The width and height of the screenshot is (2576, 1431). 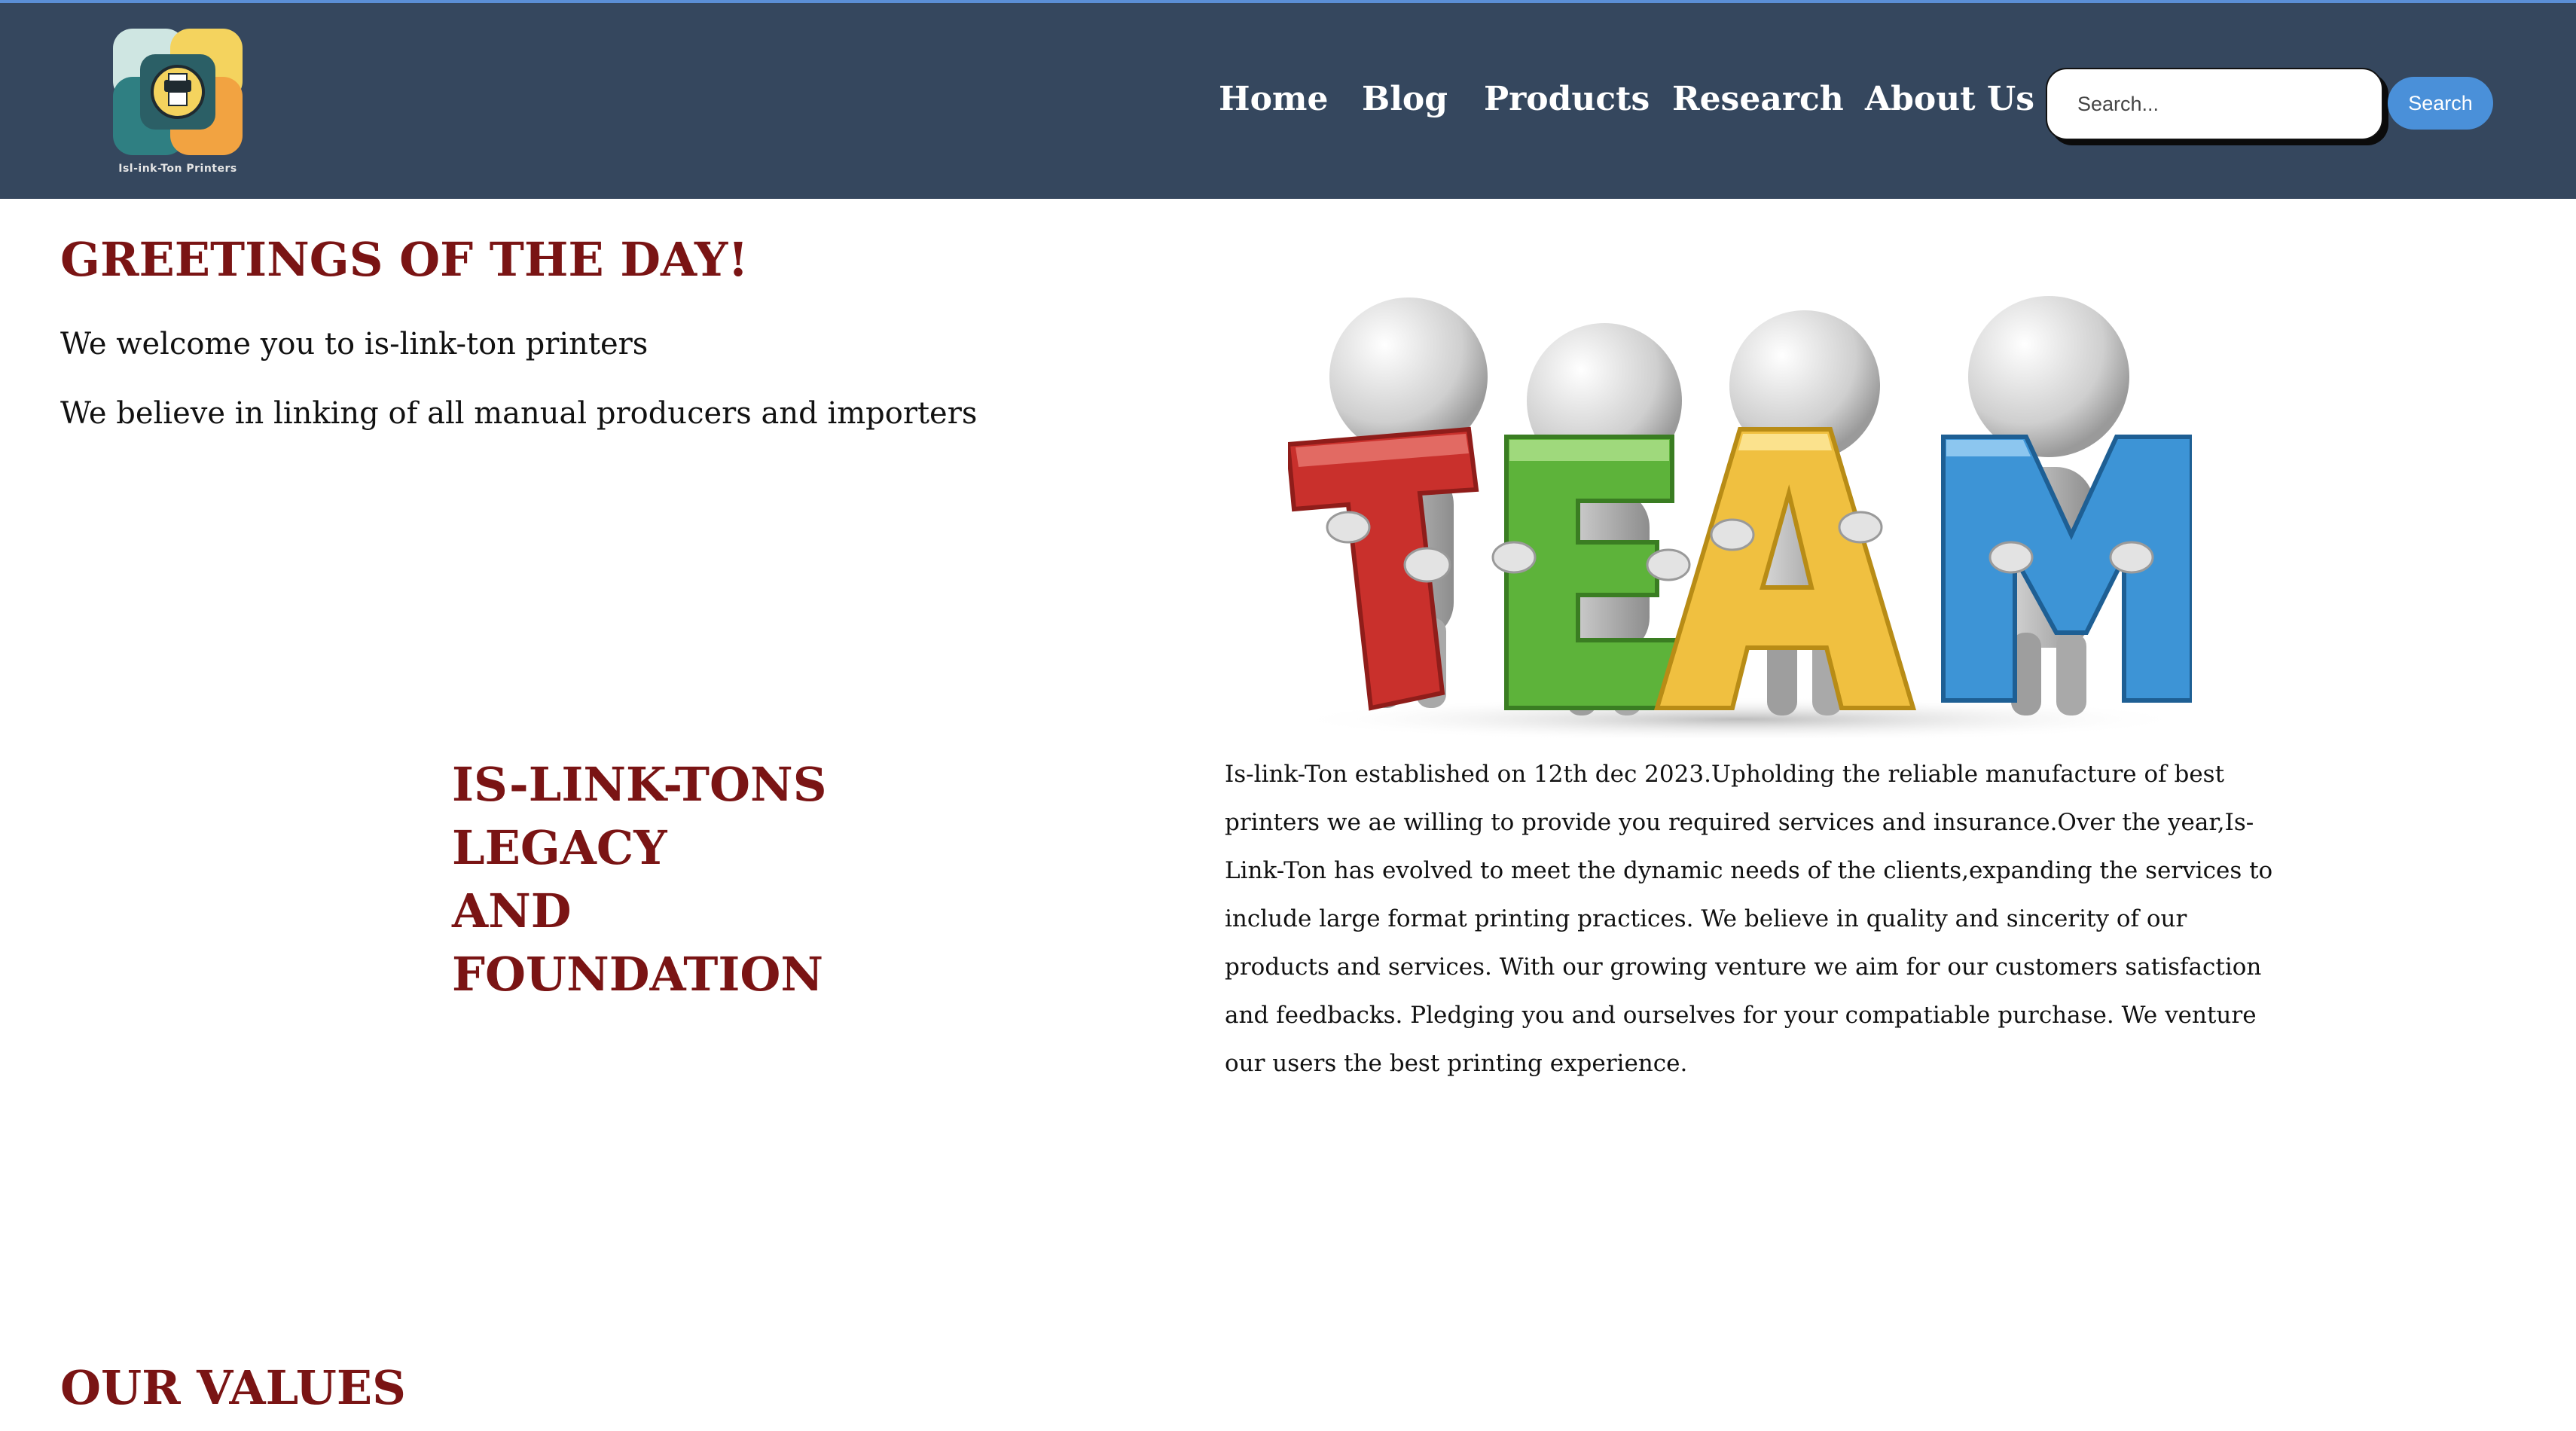 I want to click on values-title: OUR VALUES, so click(x=233, y=1387).